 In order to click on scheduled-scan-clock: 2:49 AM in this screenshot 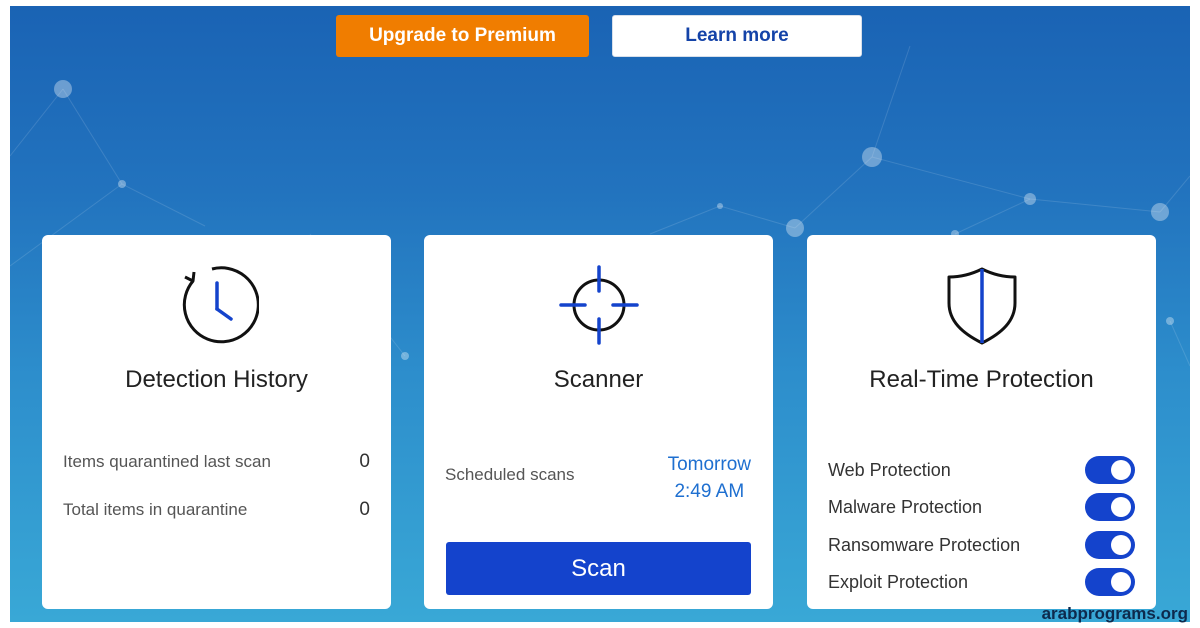, I will do `click(709, 491)`.